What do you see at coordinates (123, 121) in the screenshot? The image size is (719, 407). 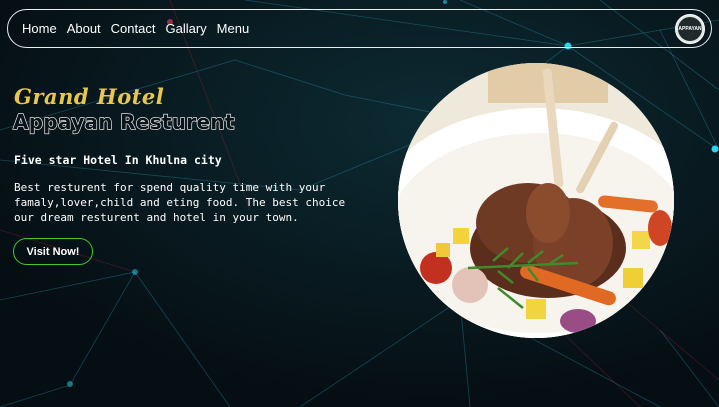 I see `brand-title: Appayan Resturent` at bounding box center [123, 121].